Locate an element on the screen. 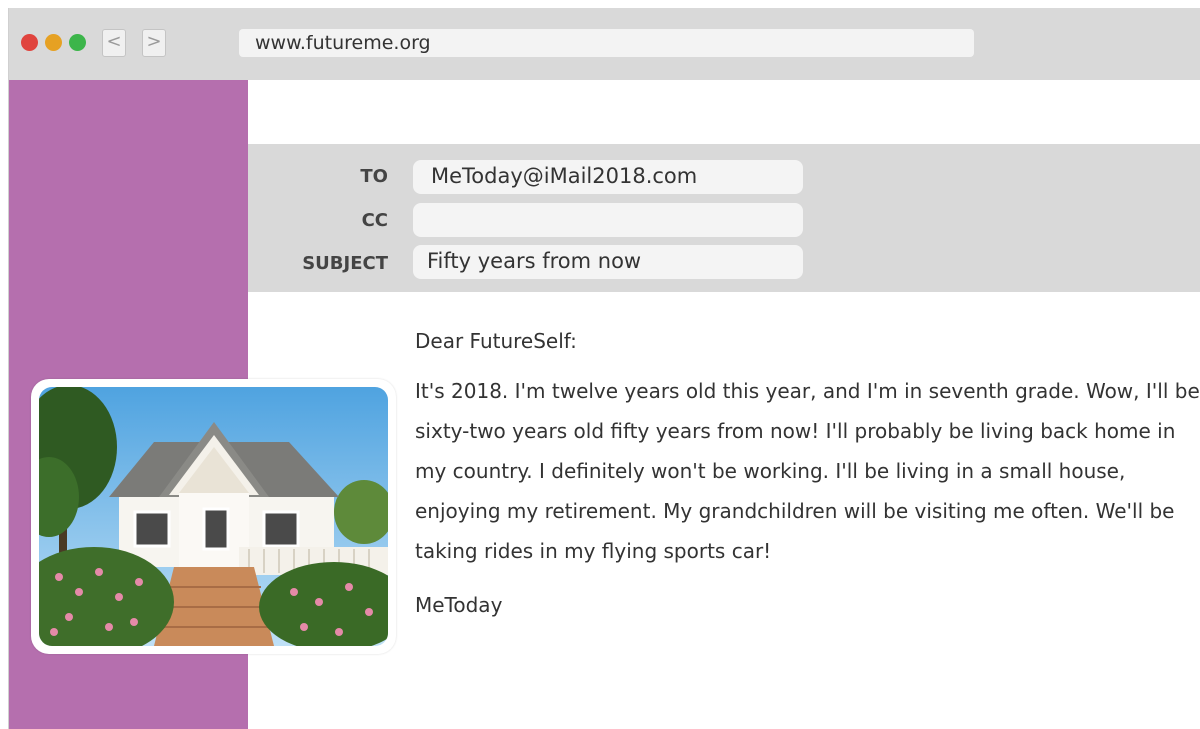  cc-label: CC is located at coordinates (374, 220).